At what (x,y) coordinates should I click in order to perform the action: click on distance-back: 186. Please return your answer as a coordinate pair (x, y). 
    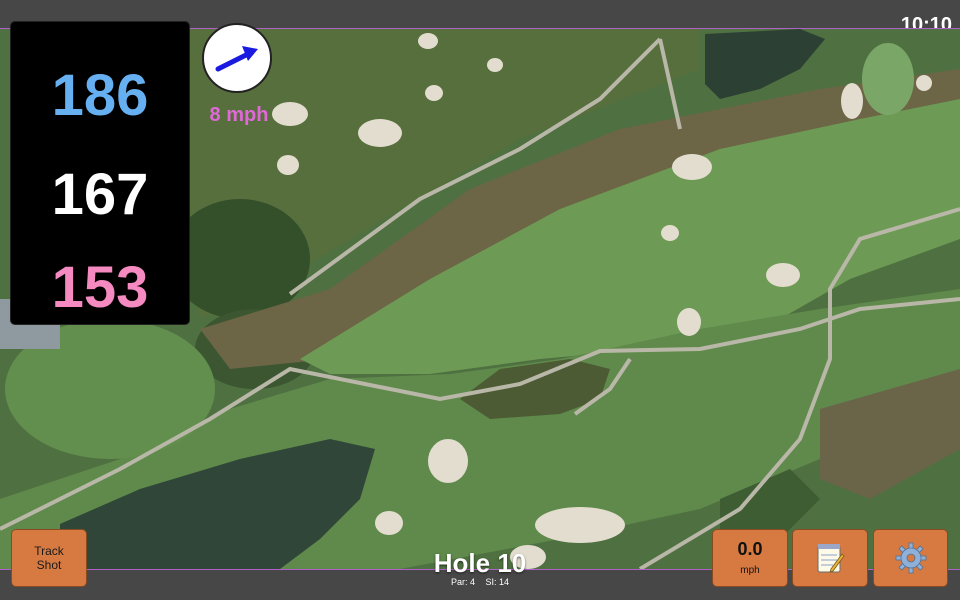
    Looking at the image, I should click on (100, 95).